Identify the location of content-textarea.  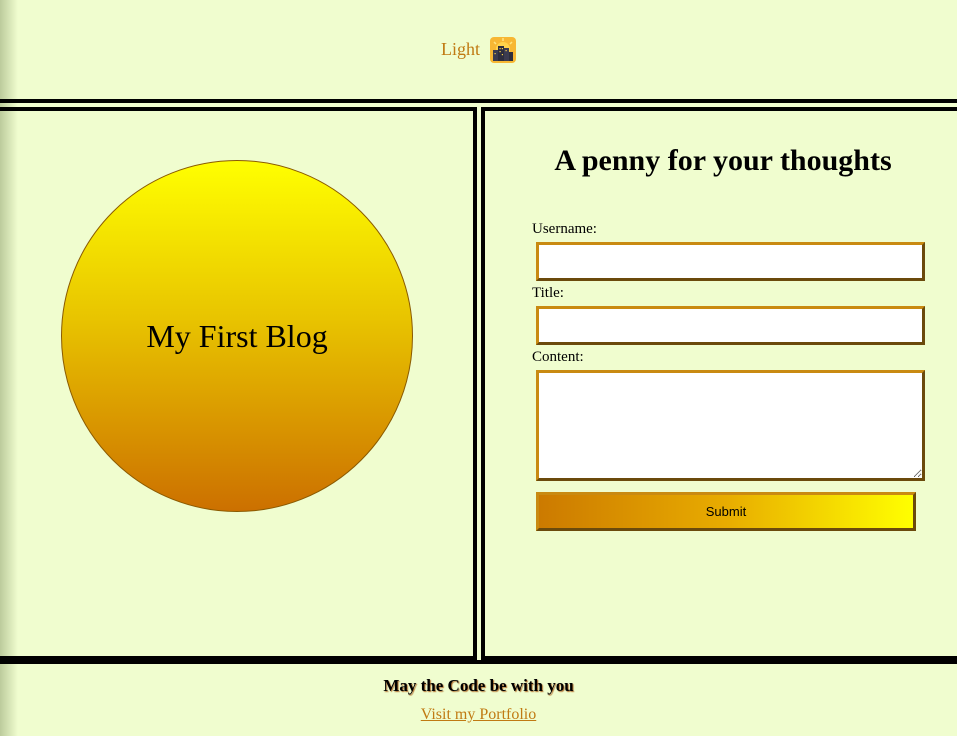
(730, 425).